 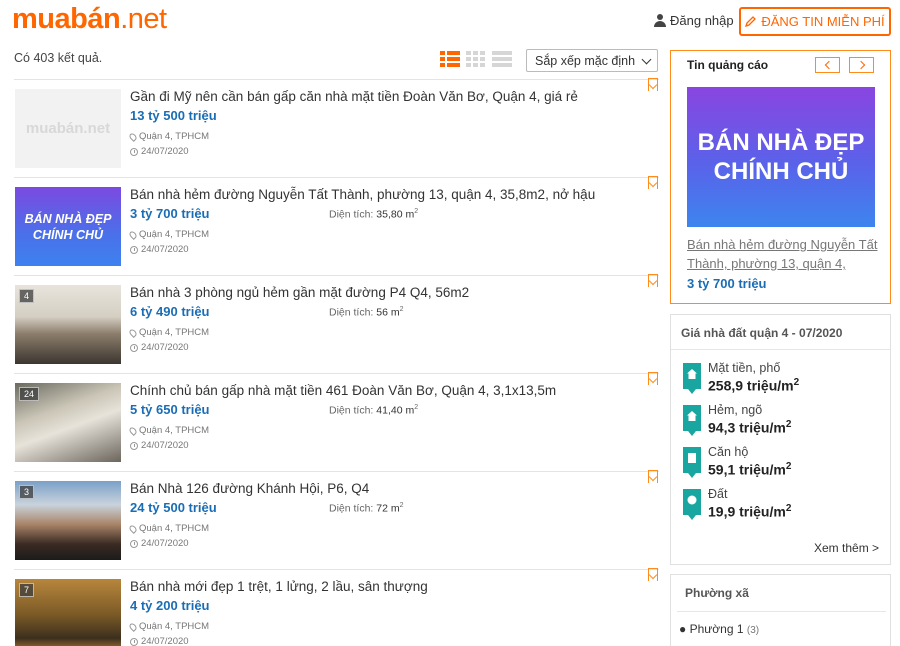 What do you see at coordinates (249, 488) in the screenshot?
I see `listing-title: Bán Nhà 126 đường Khánh Hội, P6, Q4` at bounding box center [249, 488].